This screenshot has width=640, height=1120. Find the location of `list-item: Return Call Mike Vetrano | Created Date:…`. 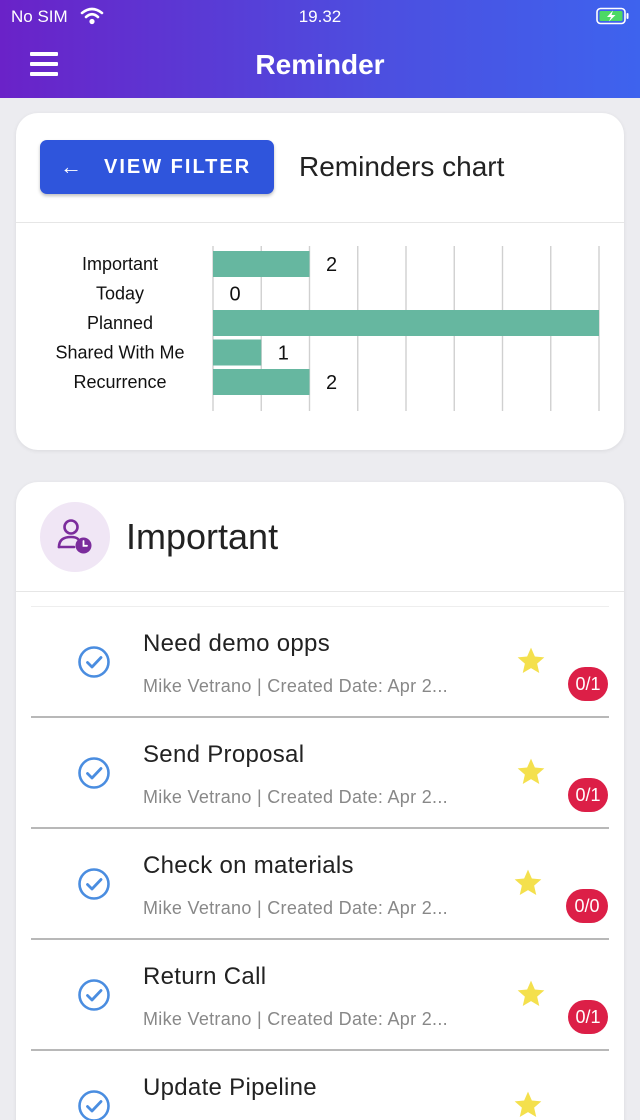

list-item: Return Call Mike Vetrano | Created Date:… is located at coordinates (320, 995).